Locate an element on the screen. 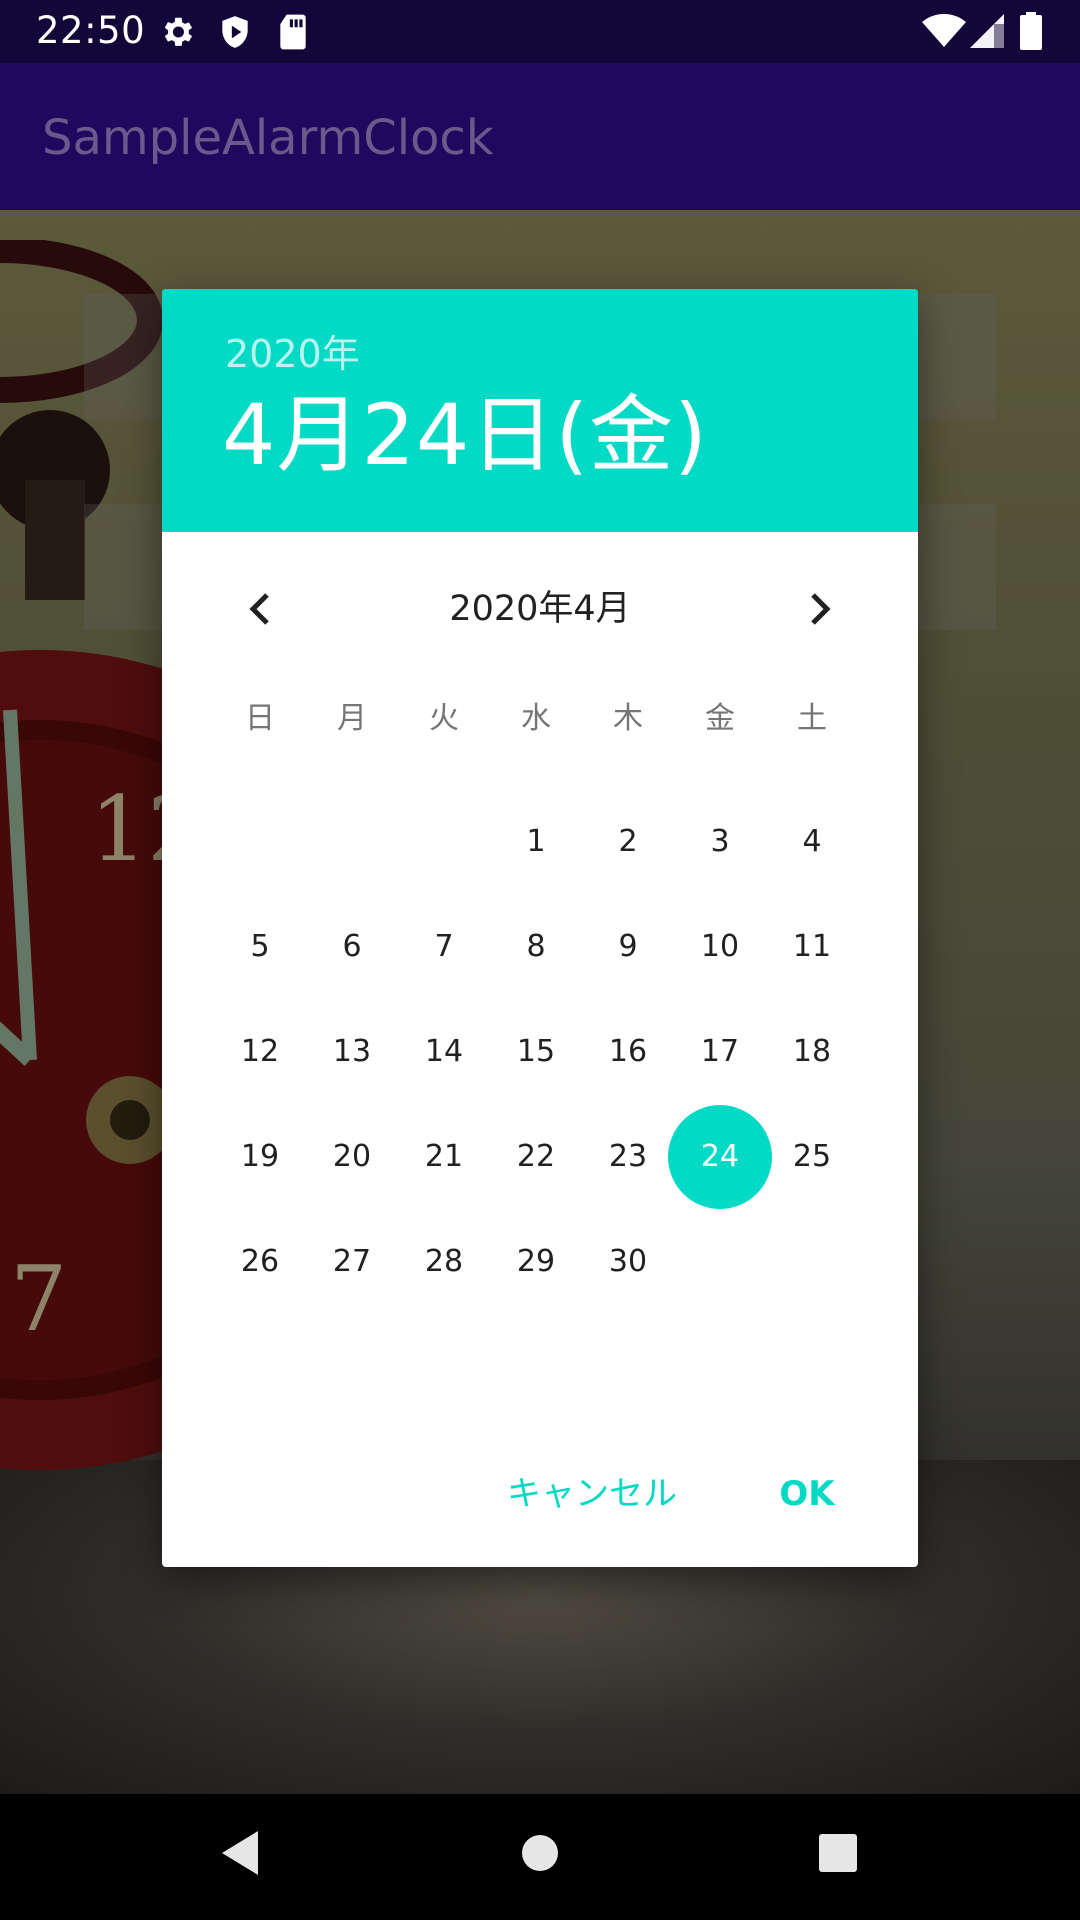 The width and height of the screenshot is (1080, 1920). chevron-left-icon is located at coordinates (259, 609).